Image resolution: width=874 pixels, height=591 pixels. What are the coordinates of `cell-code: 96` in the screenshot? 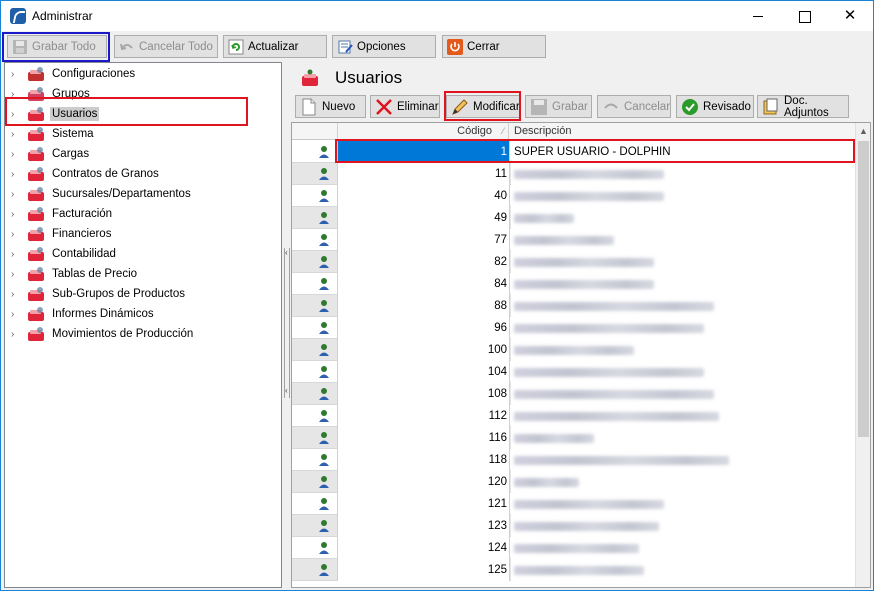 It's located at (423, 328).